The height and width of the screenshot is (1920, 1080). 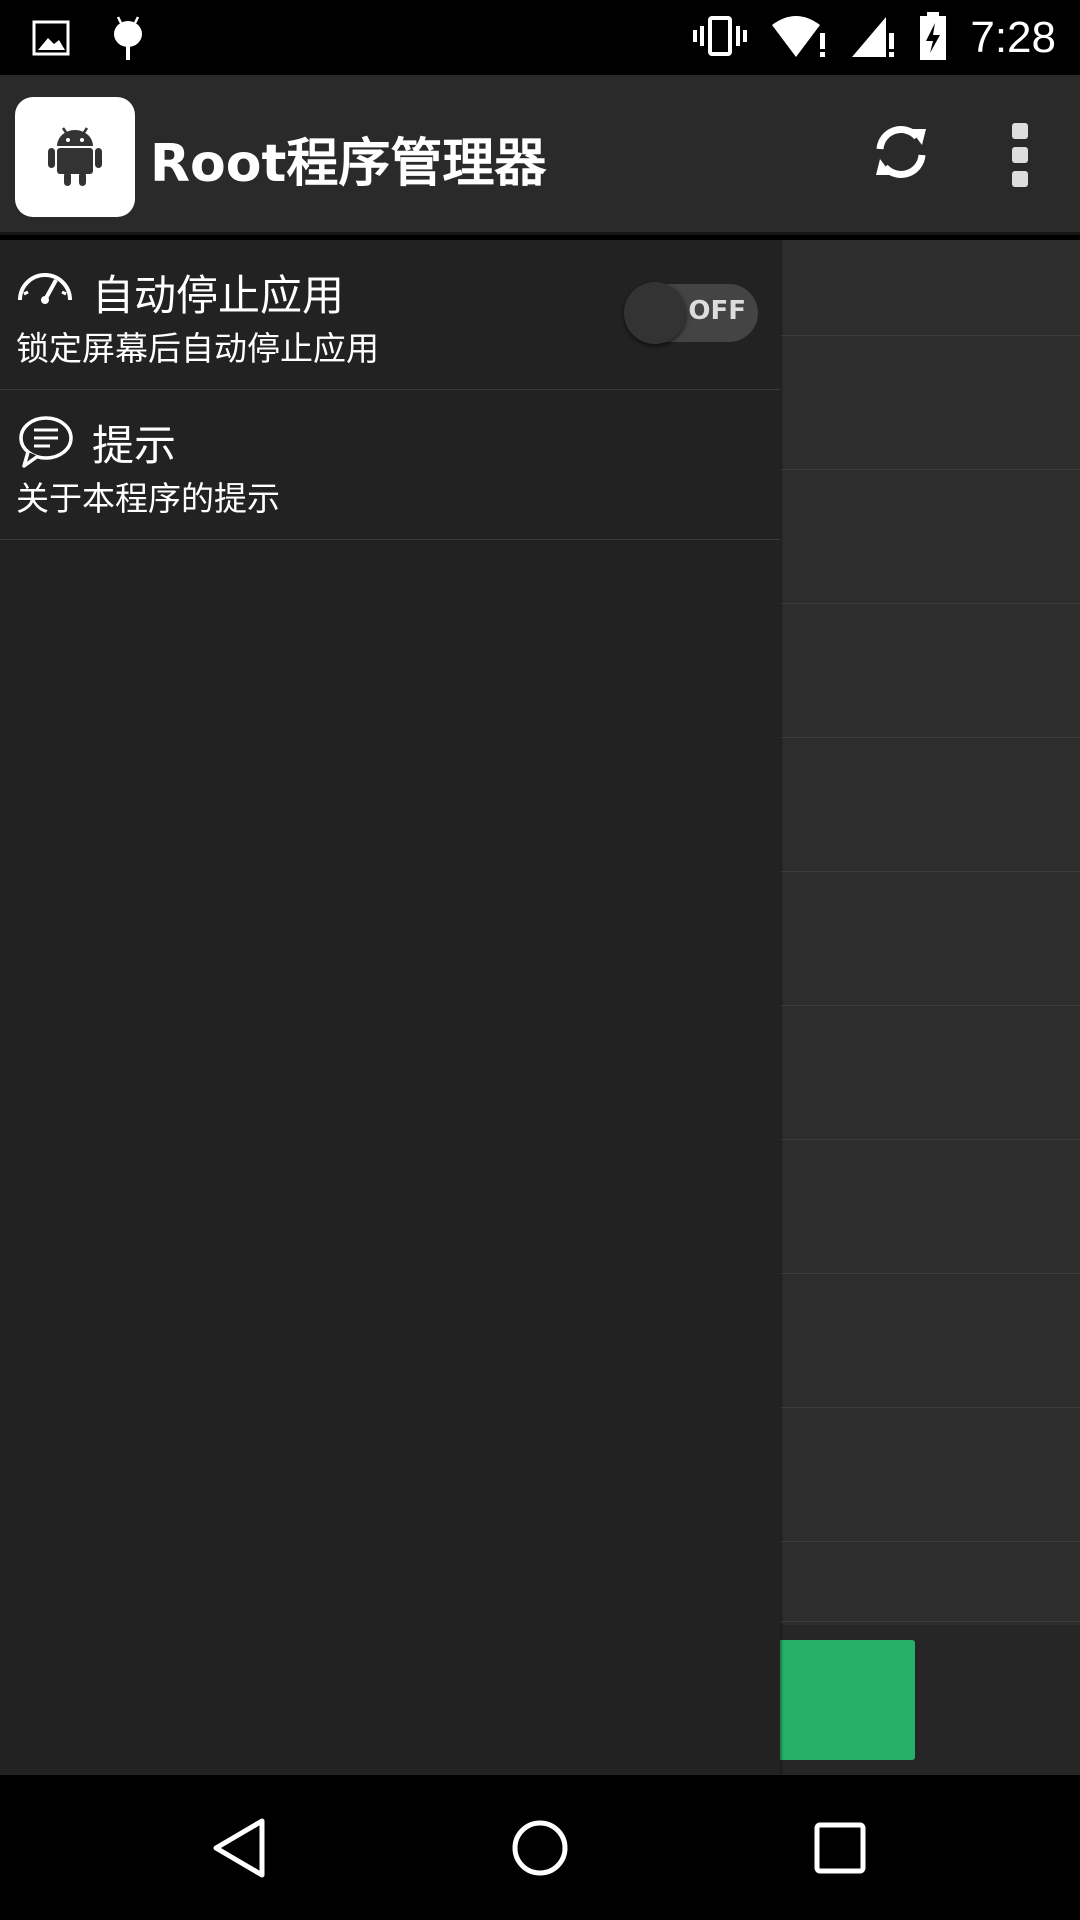 I want to click on app-title: Root程序管理器, so click(x=348, y=164).